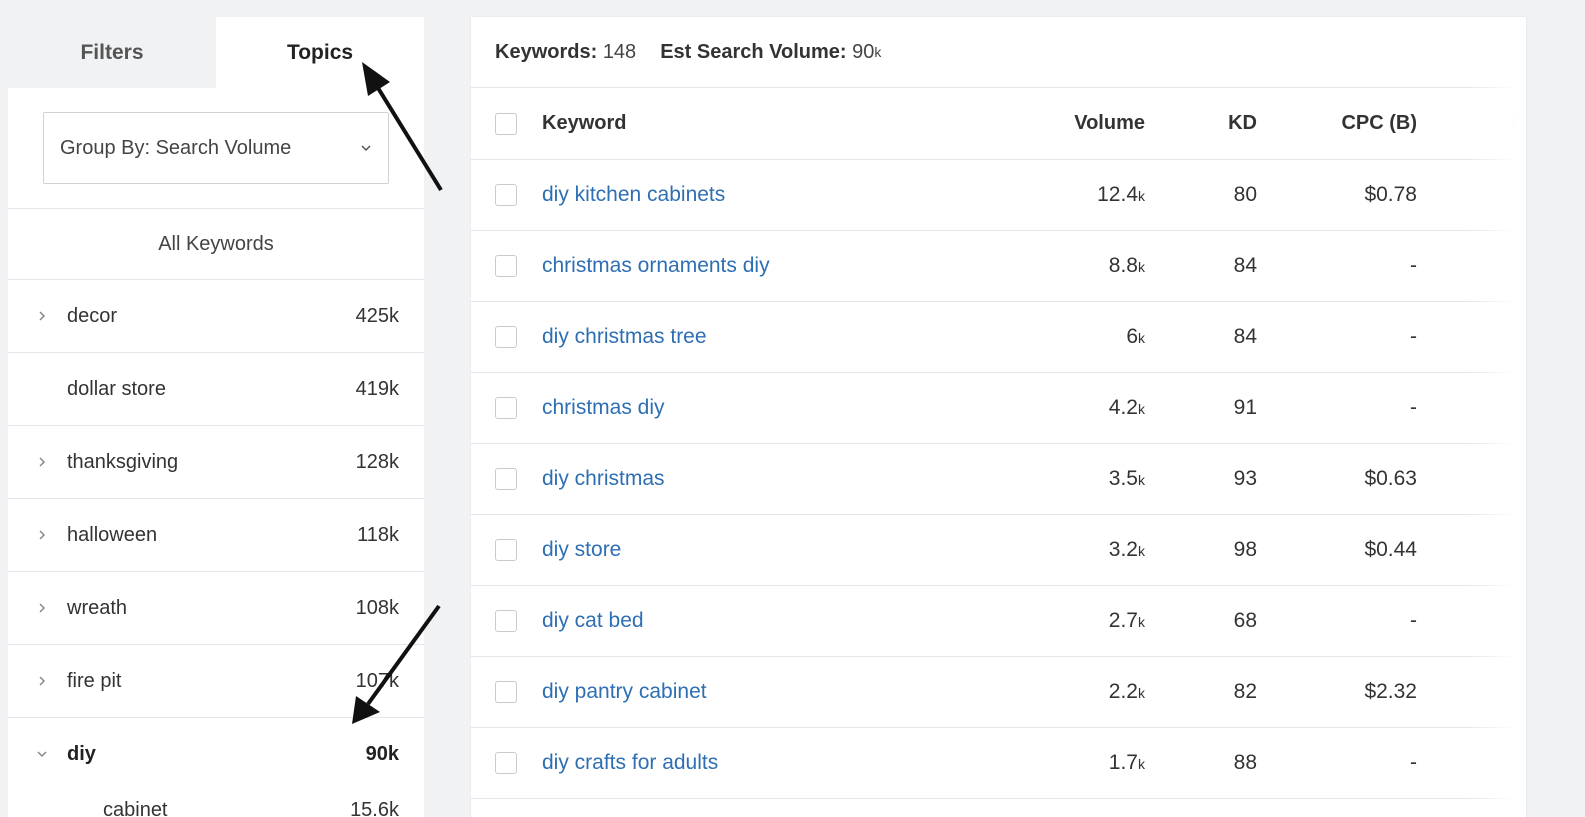  What do you see at coordinates (377, 681) in the screenshot?
I see `topic-count: 107k` at bounding box center [377, 681].